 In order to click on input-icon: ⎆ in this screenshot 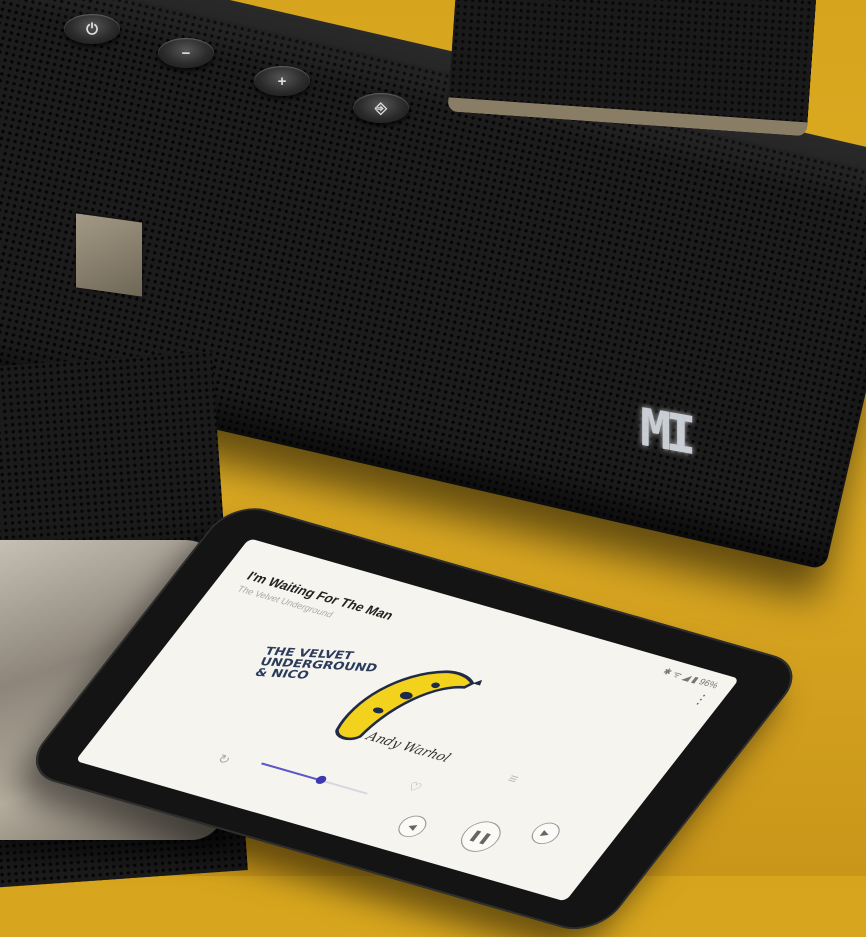, I will do `click(380, 108)`.